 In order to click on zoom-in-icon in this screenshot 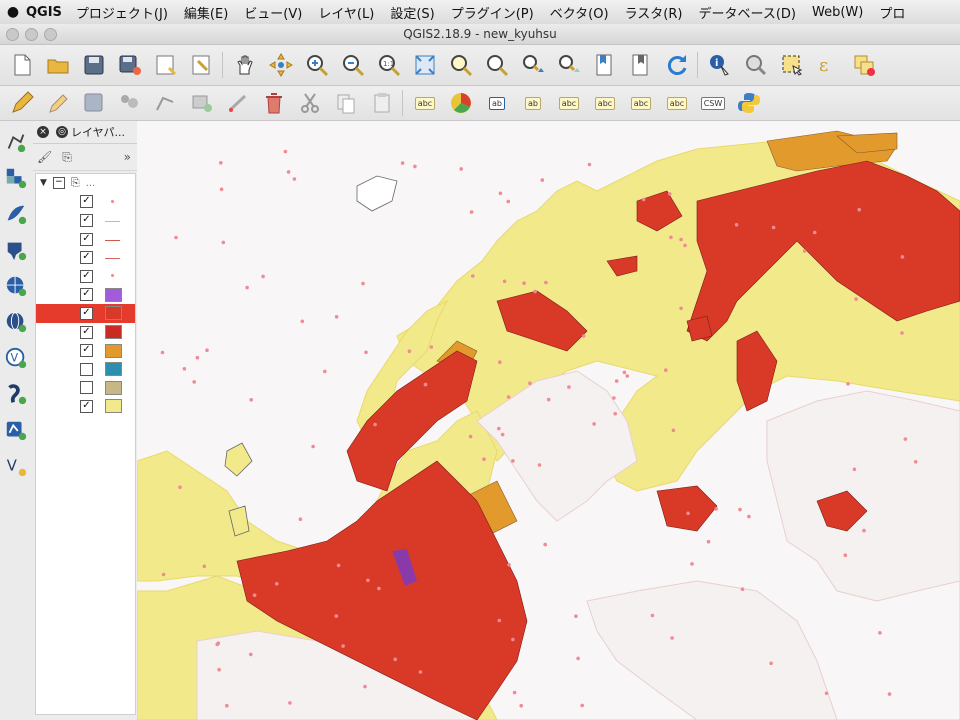, I will do `click(317, 65)`.